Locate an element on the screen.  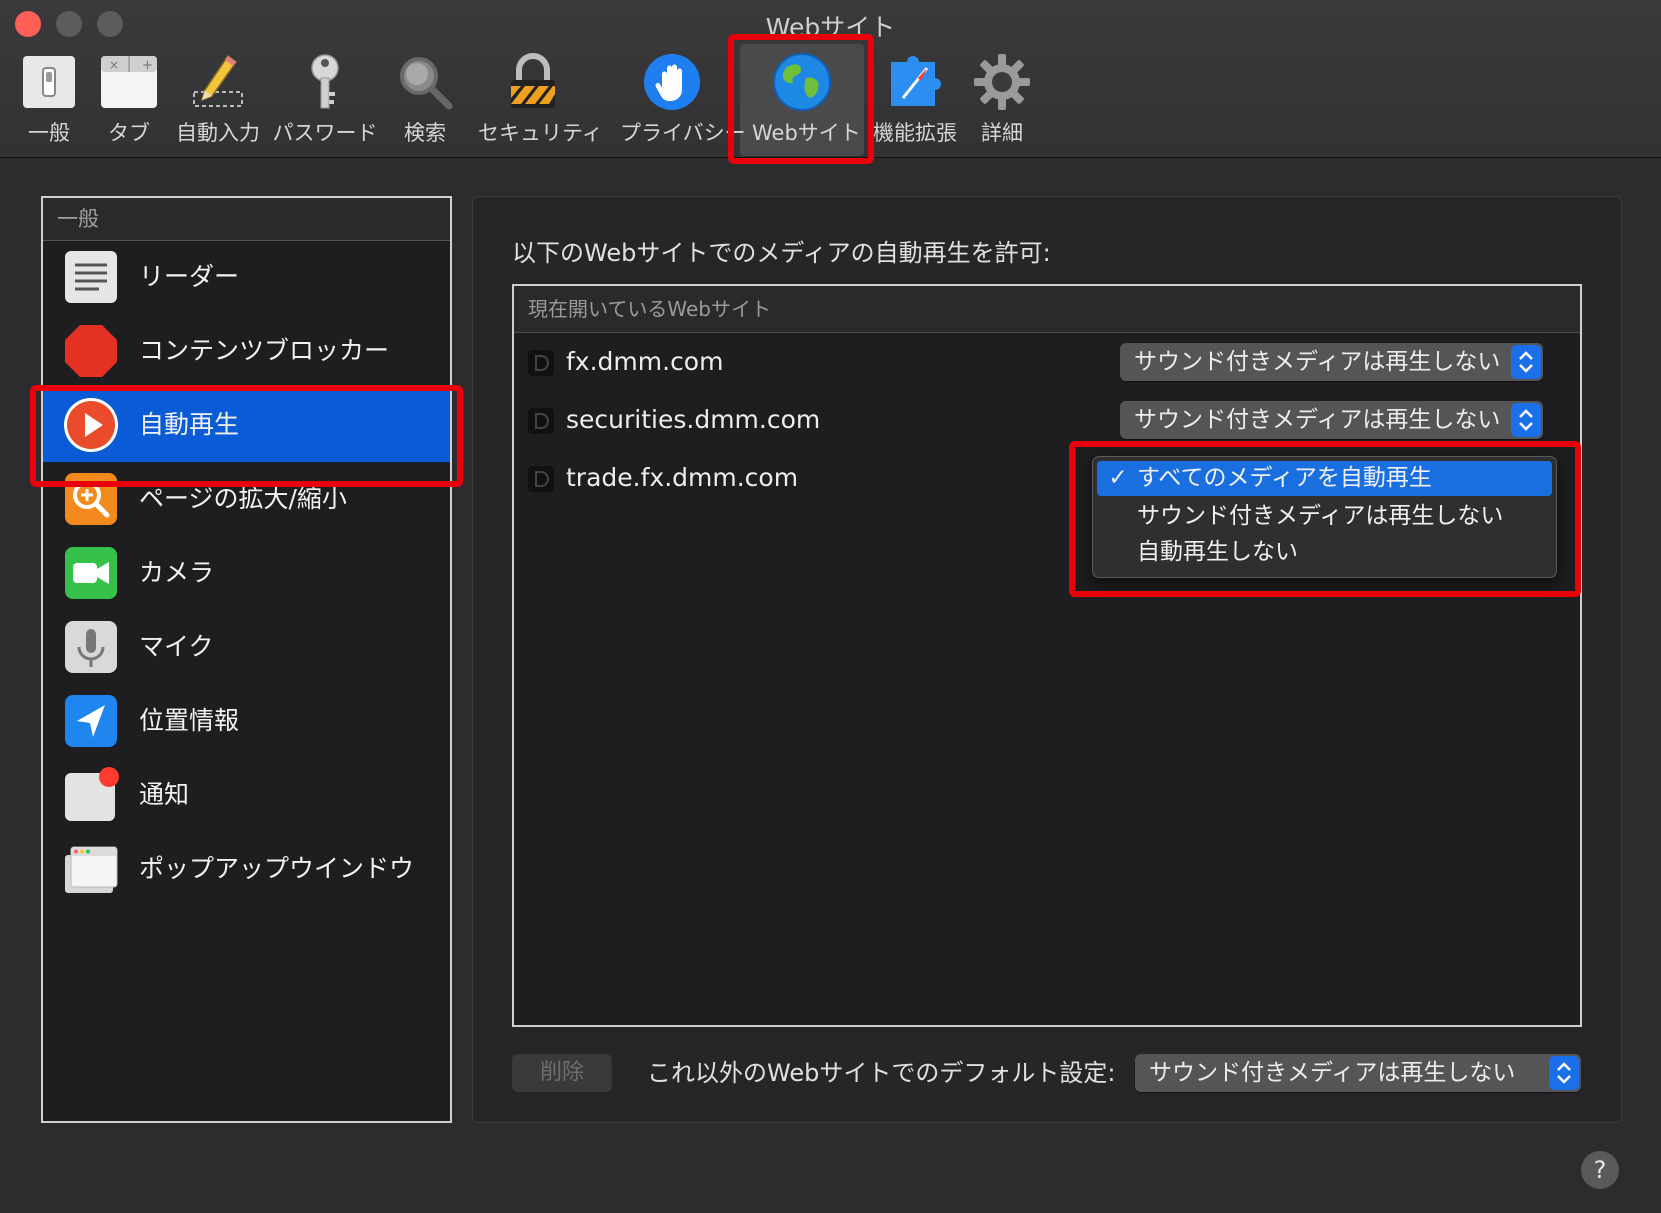
sidebar-item-label: ポップアップウインドウ is located at coordinates (277, 868).